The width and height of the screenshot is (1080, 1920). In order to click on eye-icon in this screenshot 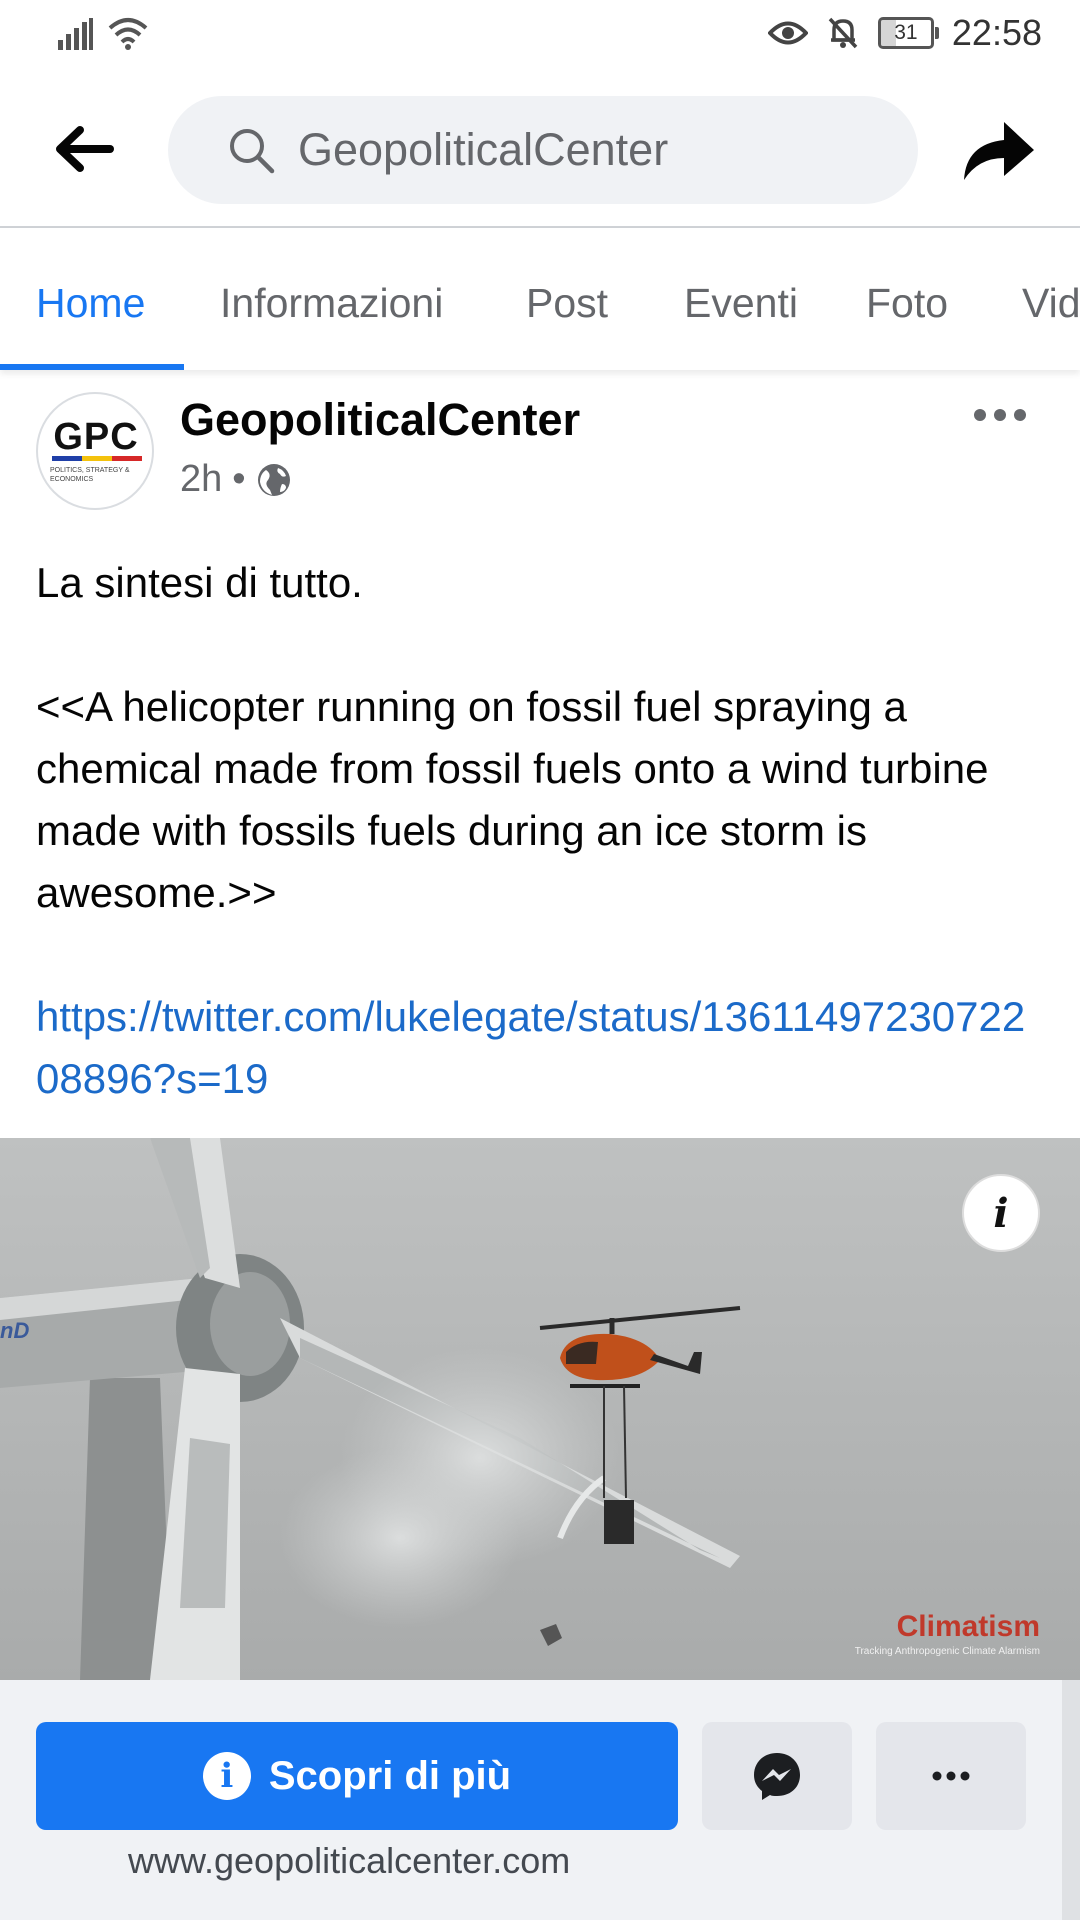, I will do `click(787, 33)`.